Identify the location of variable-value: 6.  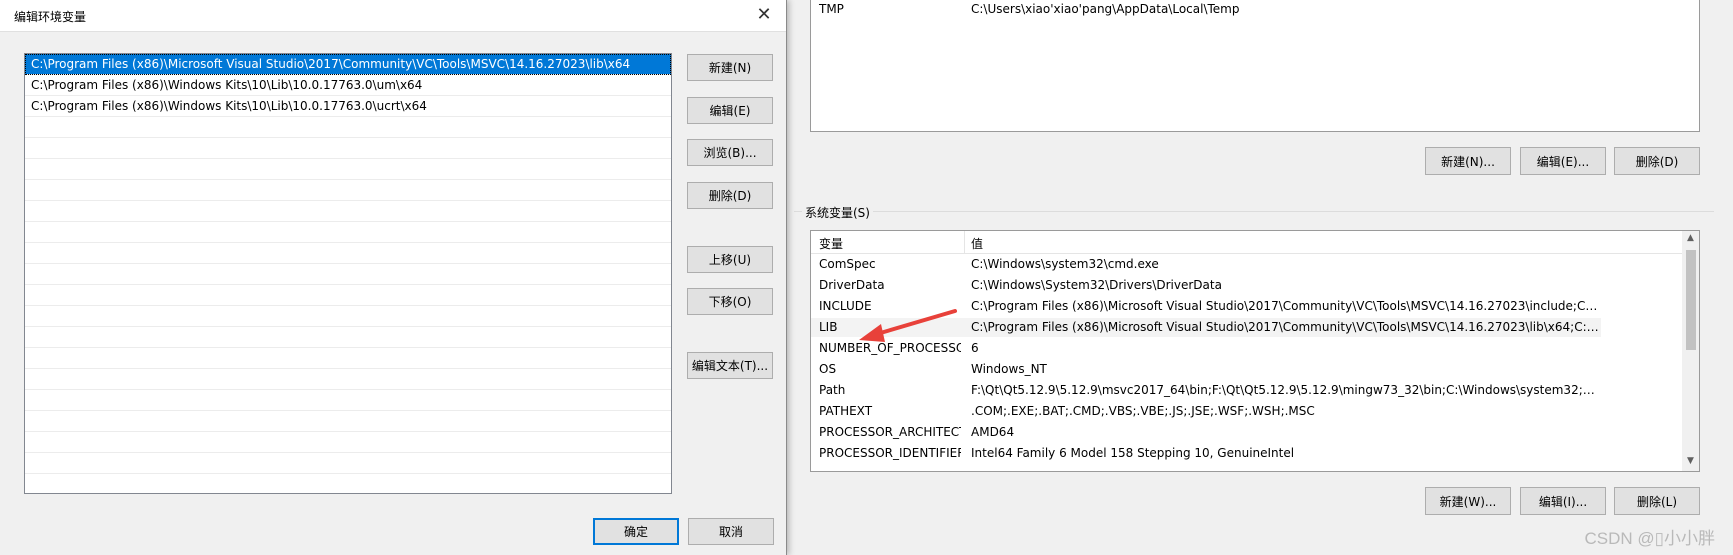
(975, 348).